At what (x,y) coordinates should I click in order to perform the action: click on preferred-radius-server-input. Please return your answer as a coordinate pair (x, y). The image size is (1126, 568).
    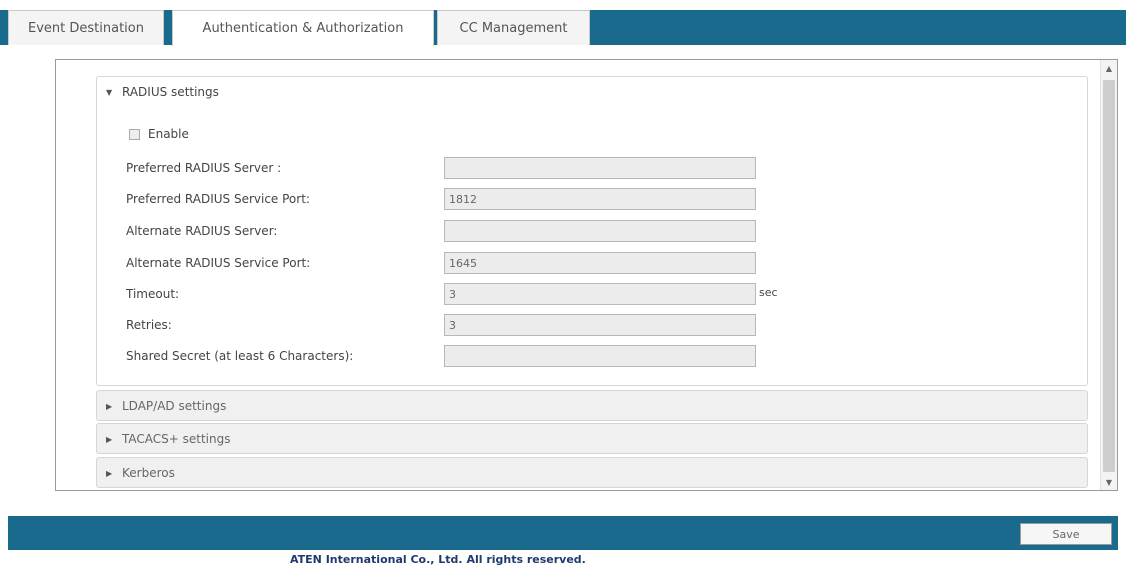
    Looking at the image, I should click on (600, 168).